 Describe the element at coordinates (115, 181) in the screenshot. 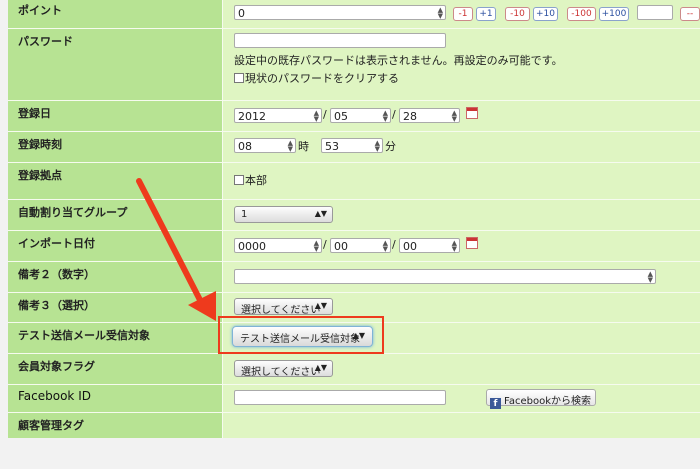

I see `label-reg-location: 登録拠点` at that location.